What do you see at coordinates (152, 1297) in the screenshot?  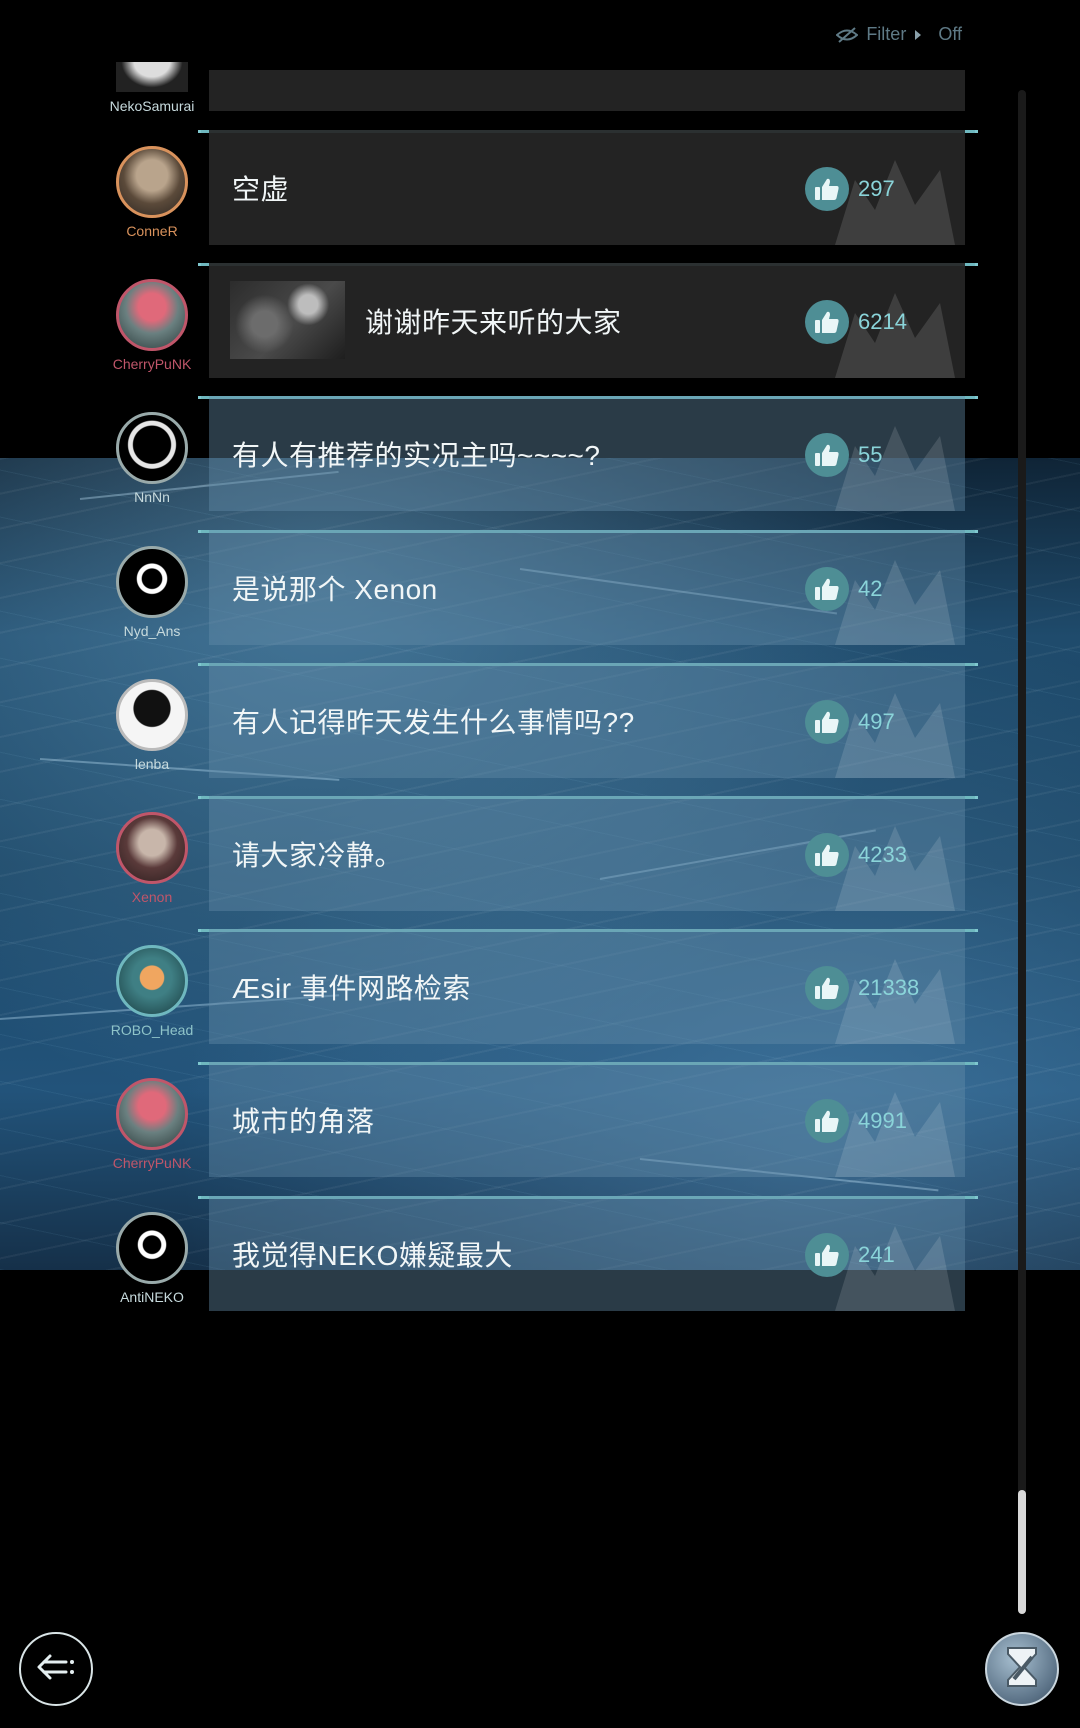 I see `username: AntiNEKO` at bounding box center [152, 1297].